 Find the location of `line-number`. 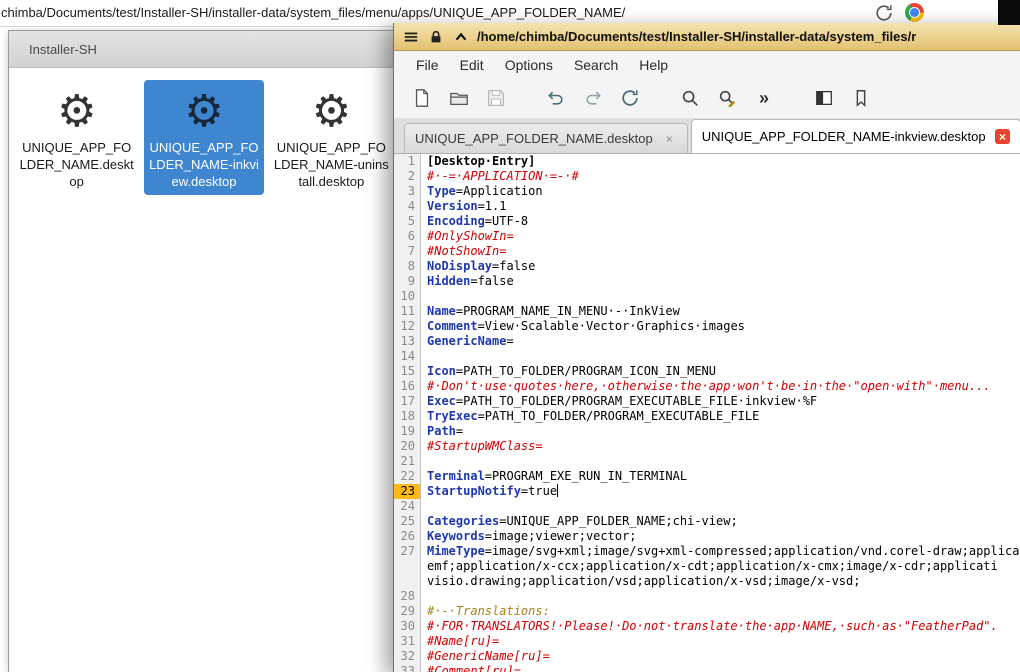

line-number is located at coordinates (407, 581).